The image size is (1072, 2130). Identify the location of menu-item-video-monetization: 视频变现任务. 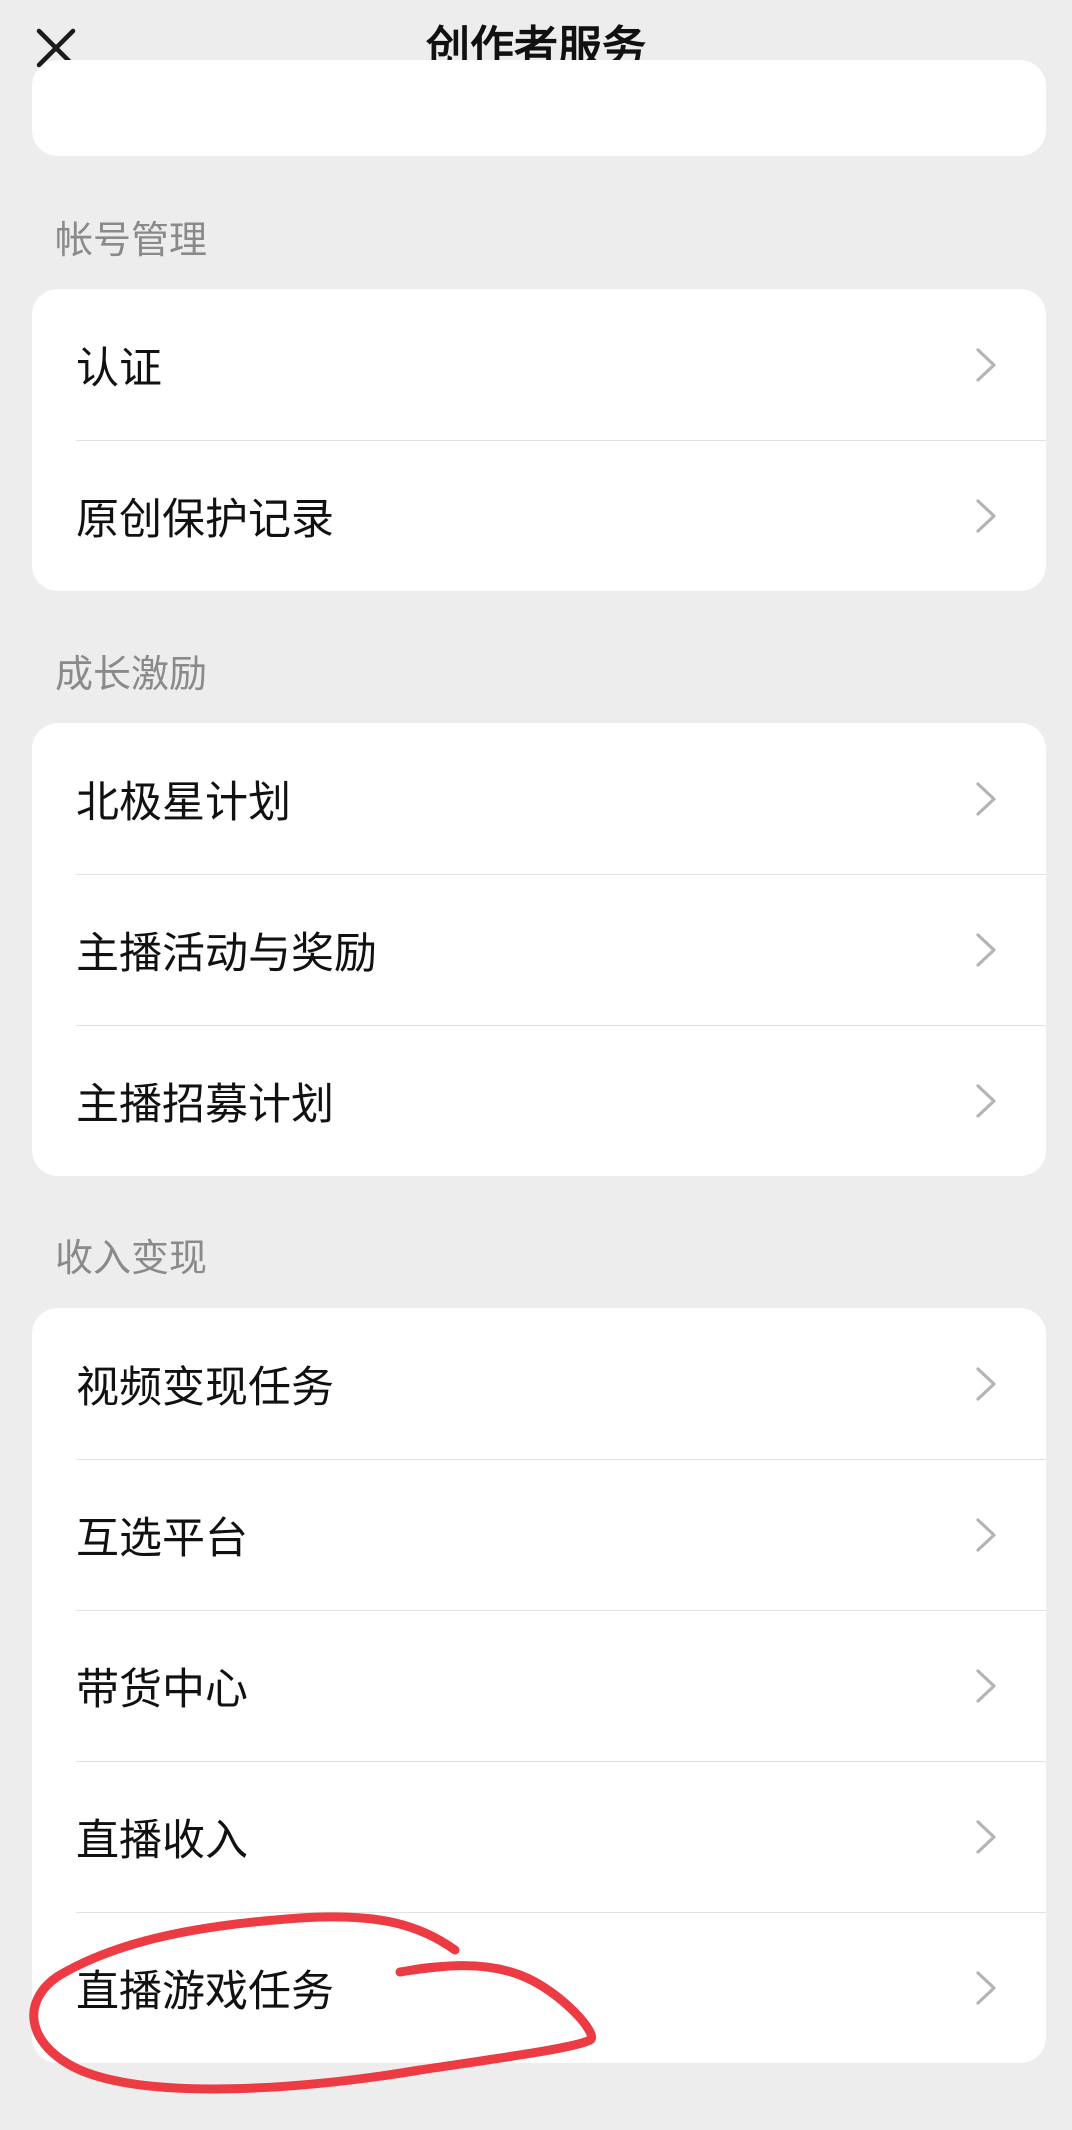
(539, 1383).